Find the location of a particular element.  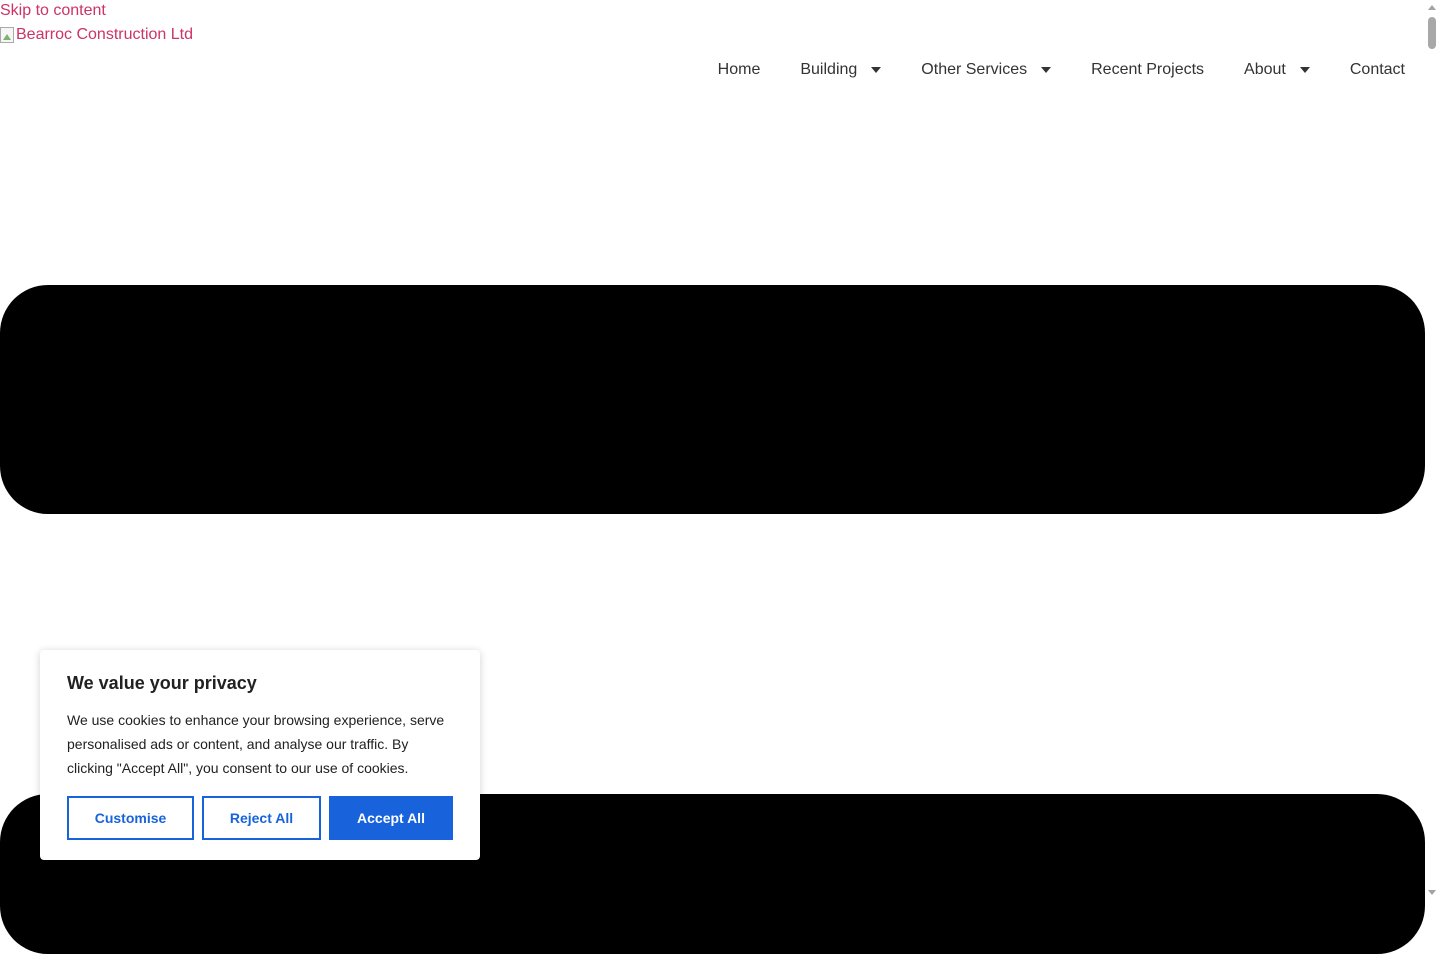

site-logo: Bearroc Construction Ltd is located at coordinates (96, 35).